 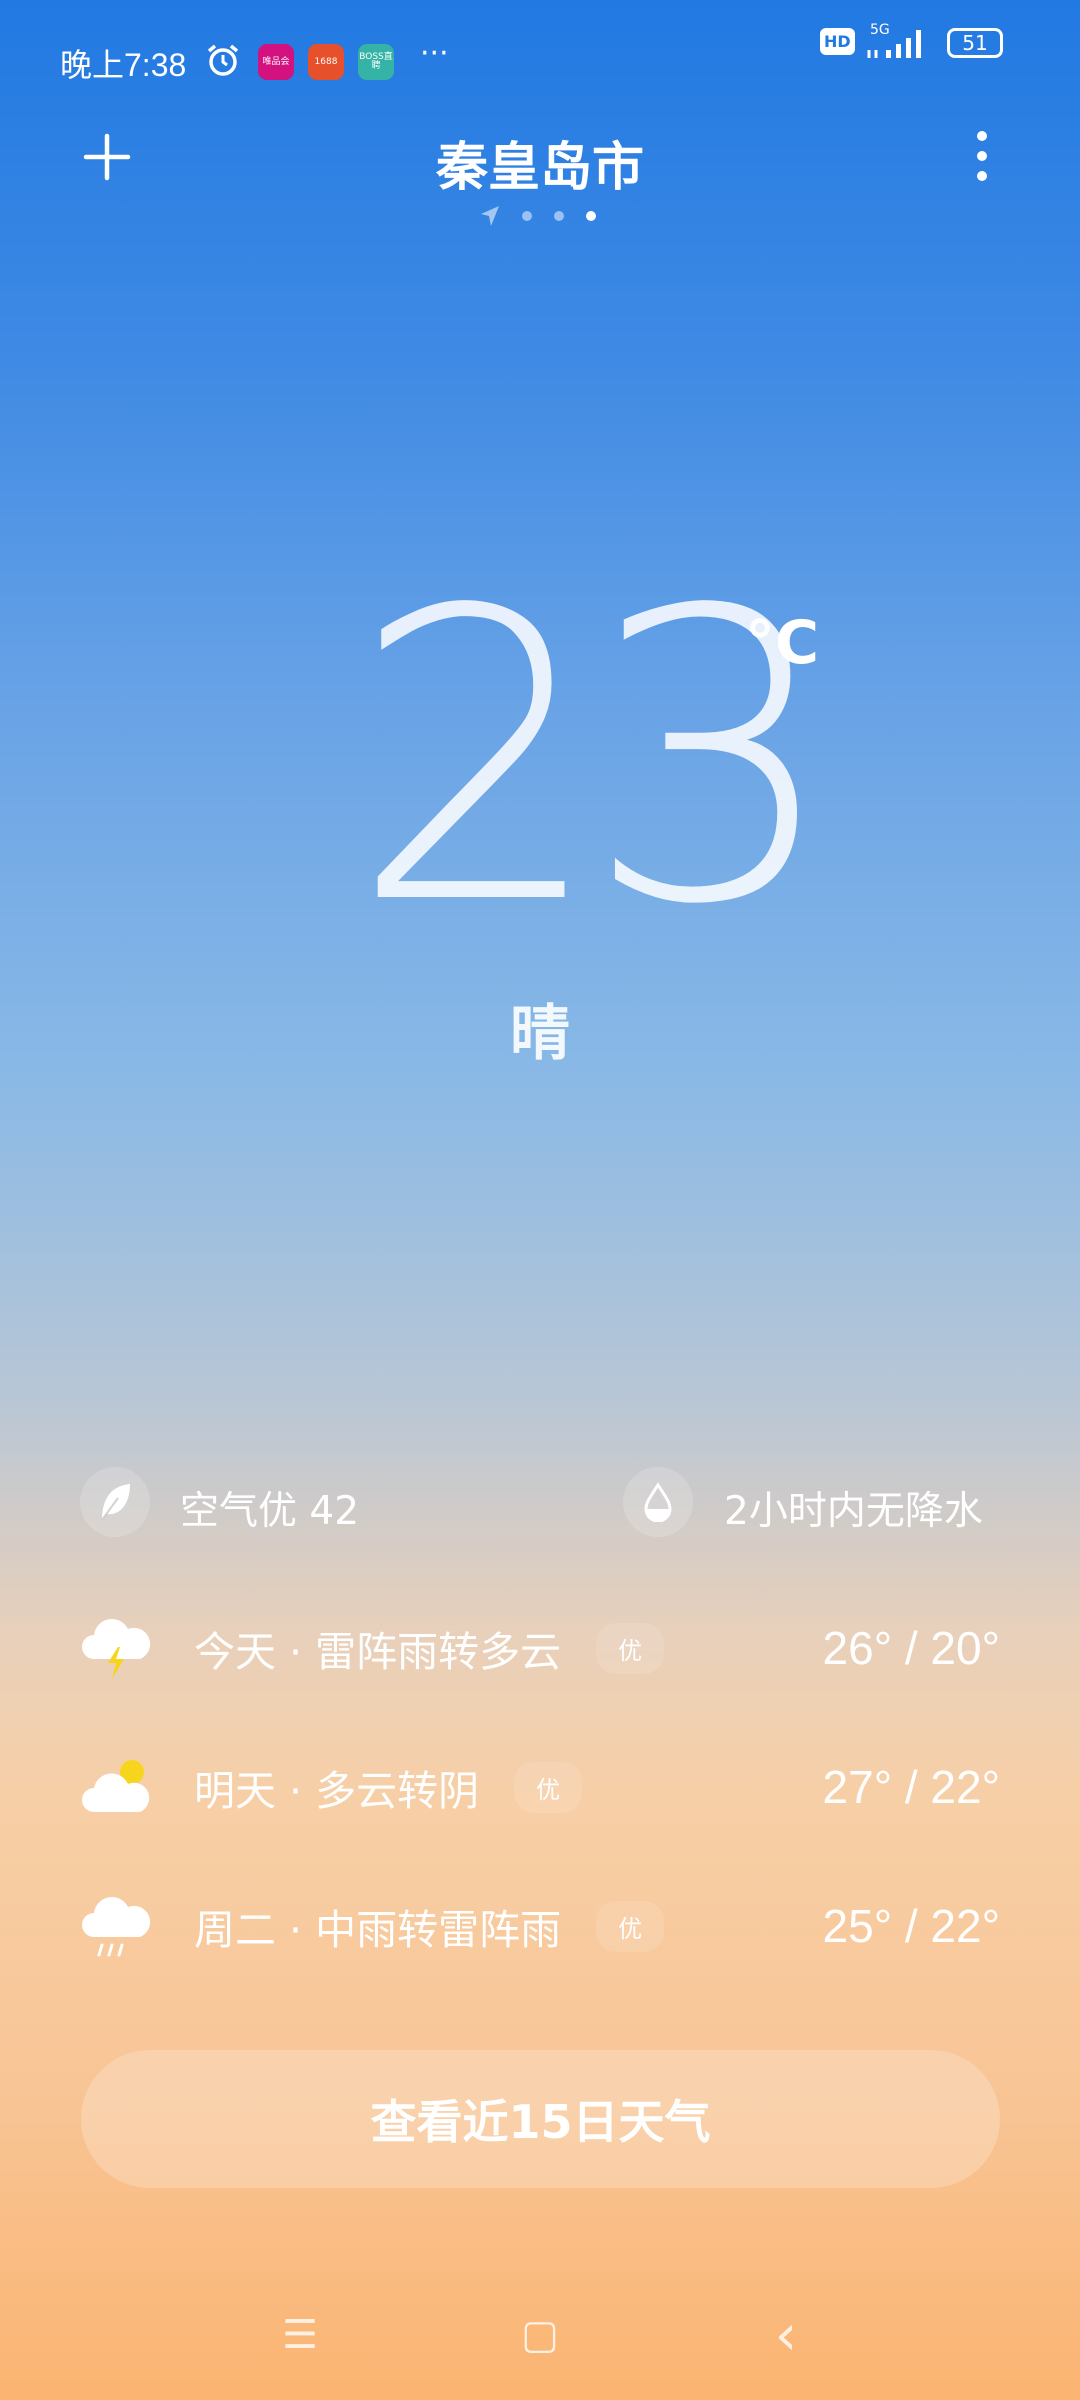 What do you see at coordinates (540, 55) in the screenshot?
I see `status-bar: 晚上7:38 唯品会 1688 BOSS直聘 ··· HD 5G 51` at bounding box center [540, 55].